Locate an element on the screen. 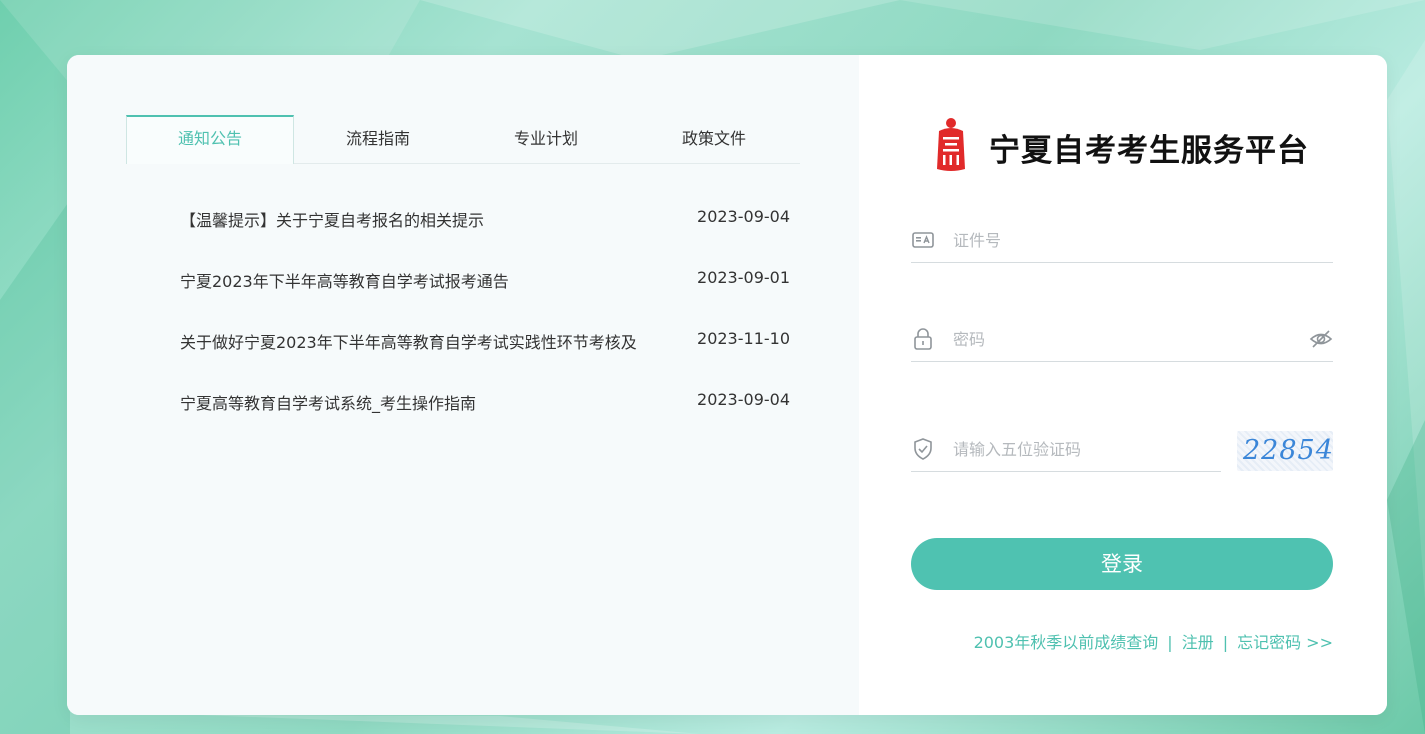  news-item: 宁夏2023年下半年高等教育自学考试报考通告 2023-09-01 is located at coordinates (485, 286).